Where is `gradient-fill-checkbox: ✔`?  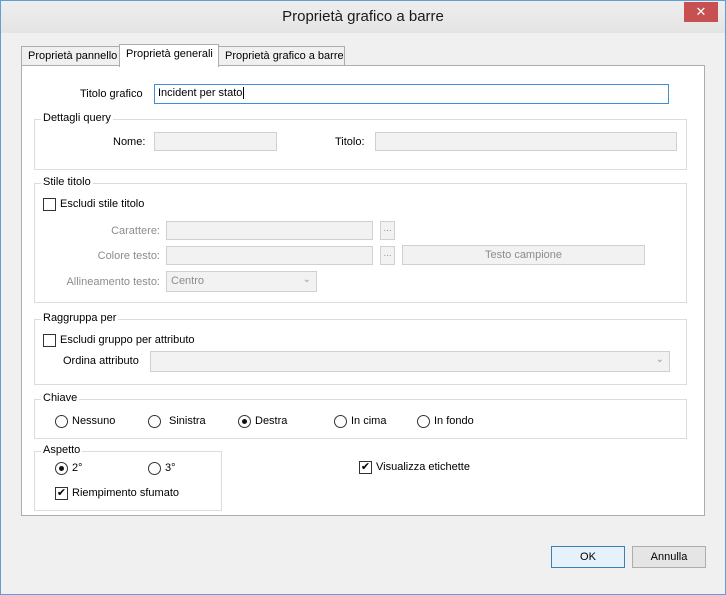 gradient-fill-checkbox: ✔ is located at coordinates (61, 493).